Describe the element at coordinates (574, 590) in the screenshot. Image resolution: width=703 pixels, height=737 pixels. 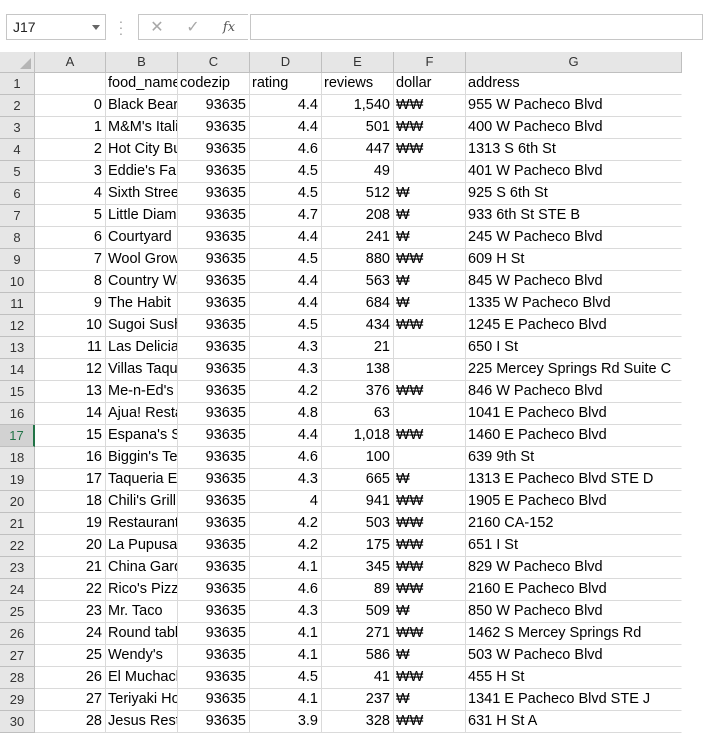
I see `table-cell: 2160 E Pacheco Blvd` at that location.